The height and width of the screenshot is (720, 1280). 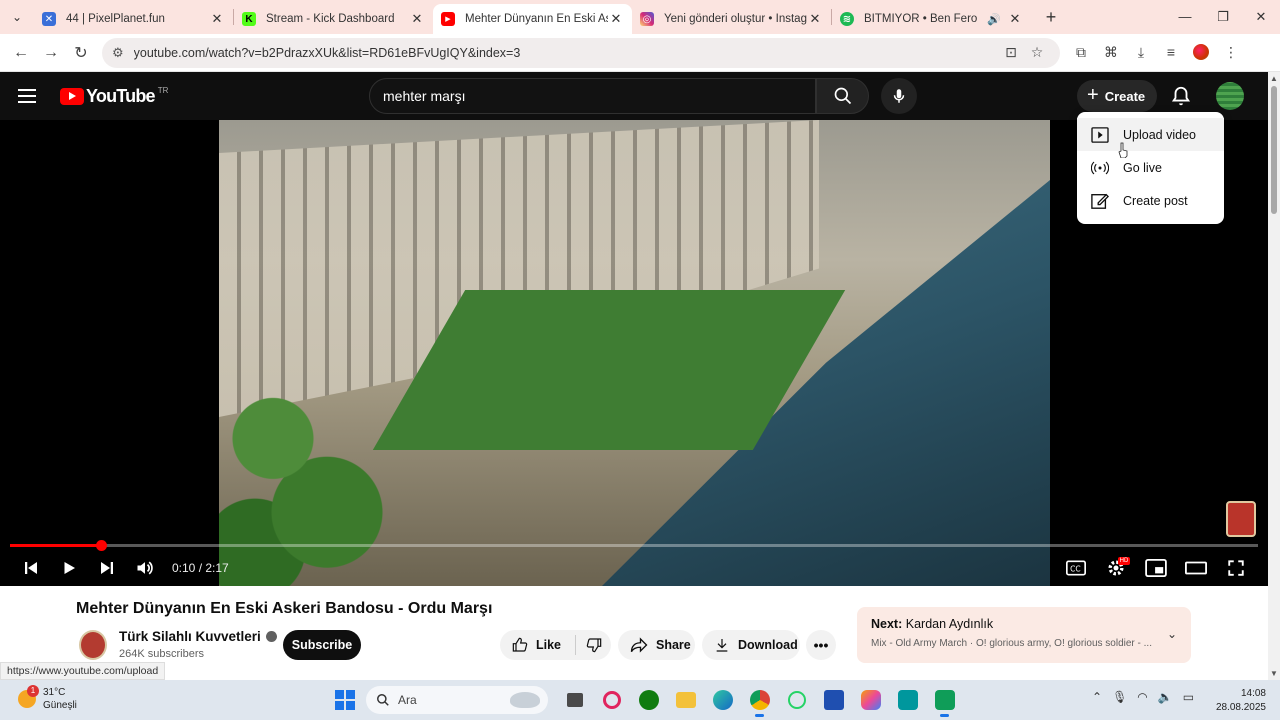 What do you see at coordinates (33, 96) in the screenshot?
I see `guide-menu-icon` at bounding box center [33, 96].